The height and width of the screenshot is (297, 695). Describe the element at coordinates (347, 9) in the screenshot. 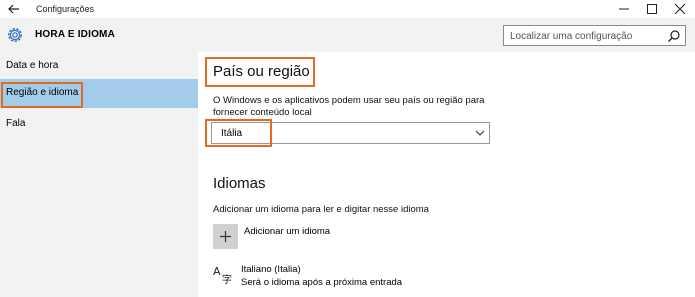

I see `title-bar: Configurações` at that location.